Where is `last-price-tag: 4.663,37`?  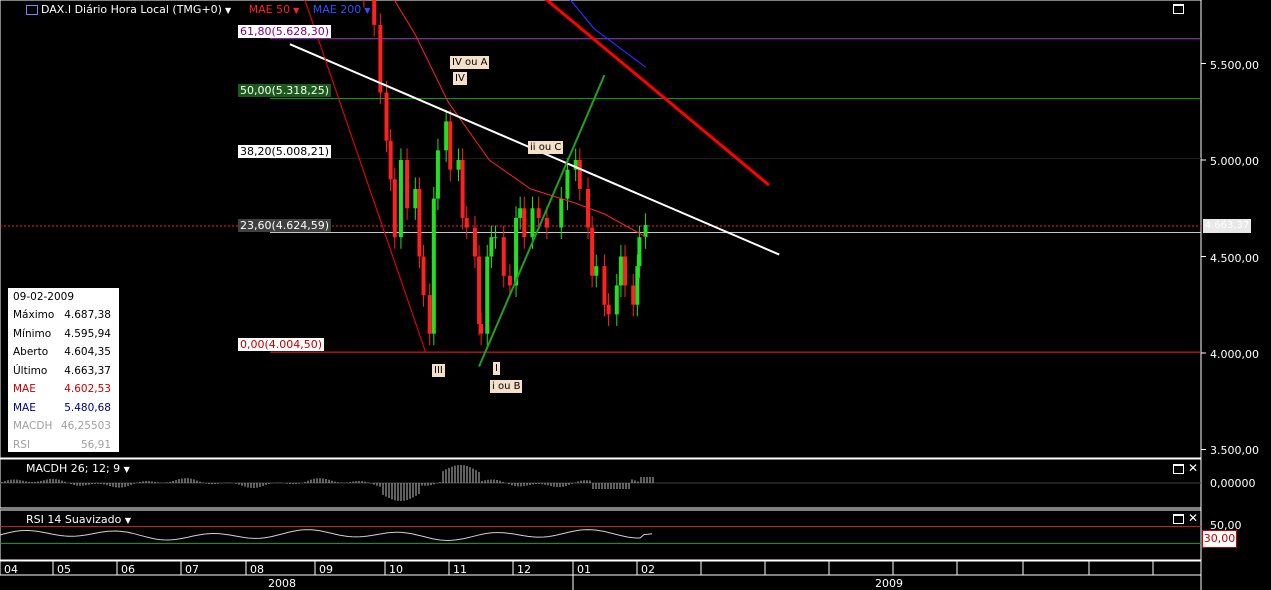 last-price-tag: 4.663,37 is located at coordinates (1227, 226).